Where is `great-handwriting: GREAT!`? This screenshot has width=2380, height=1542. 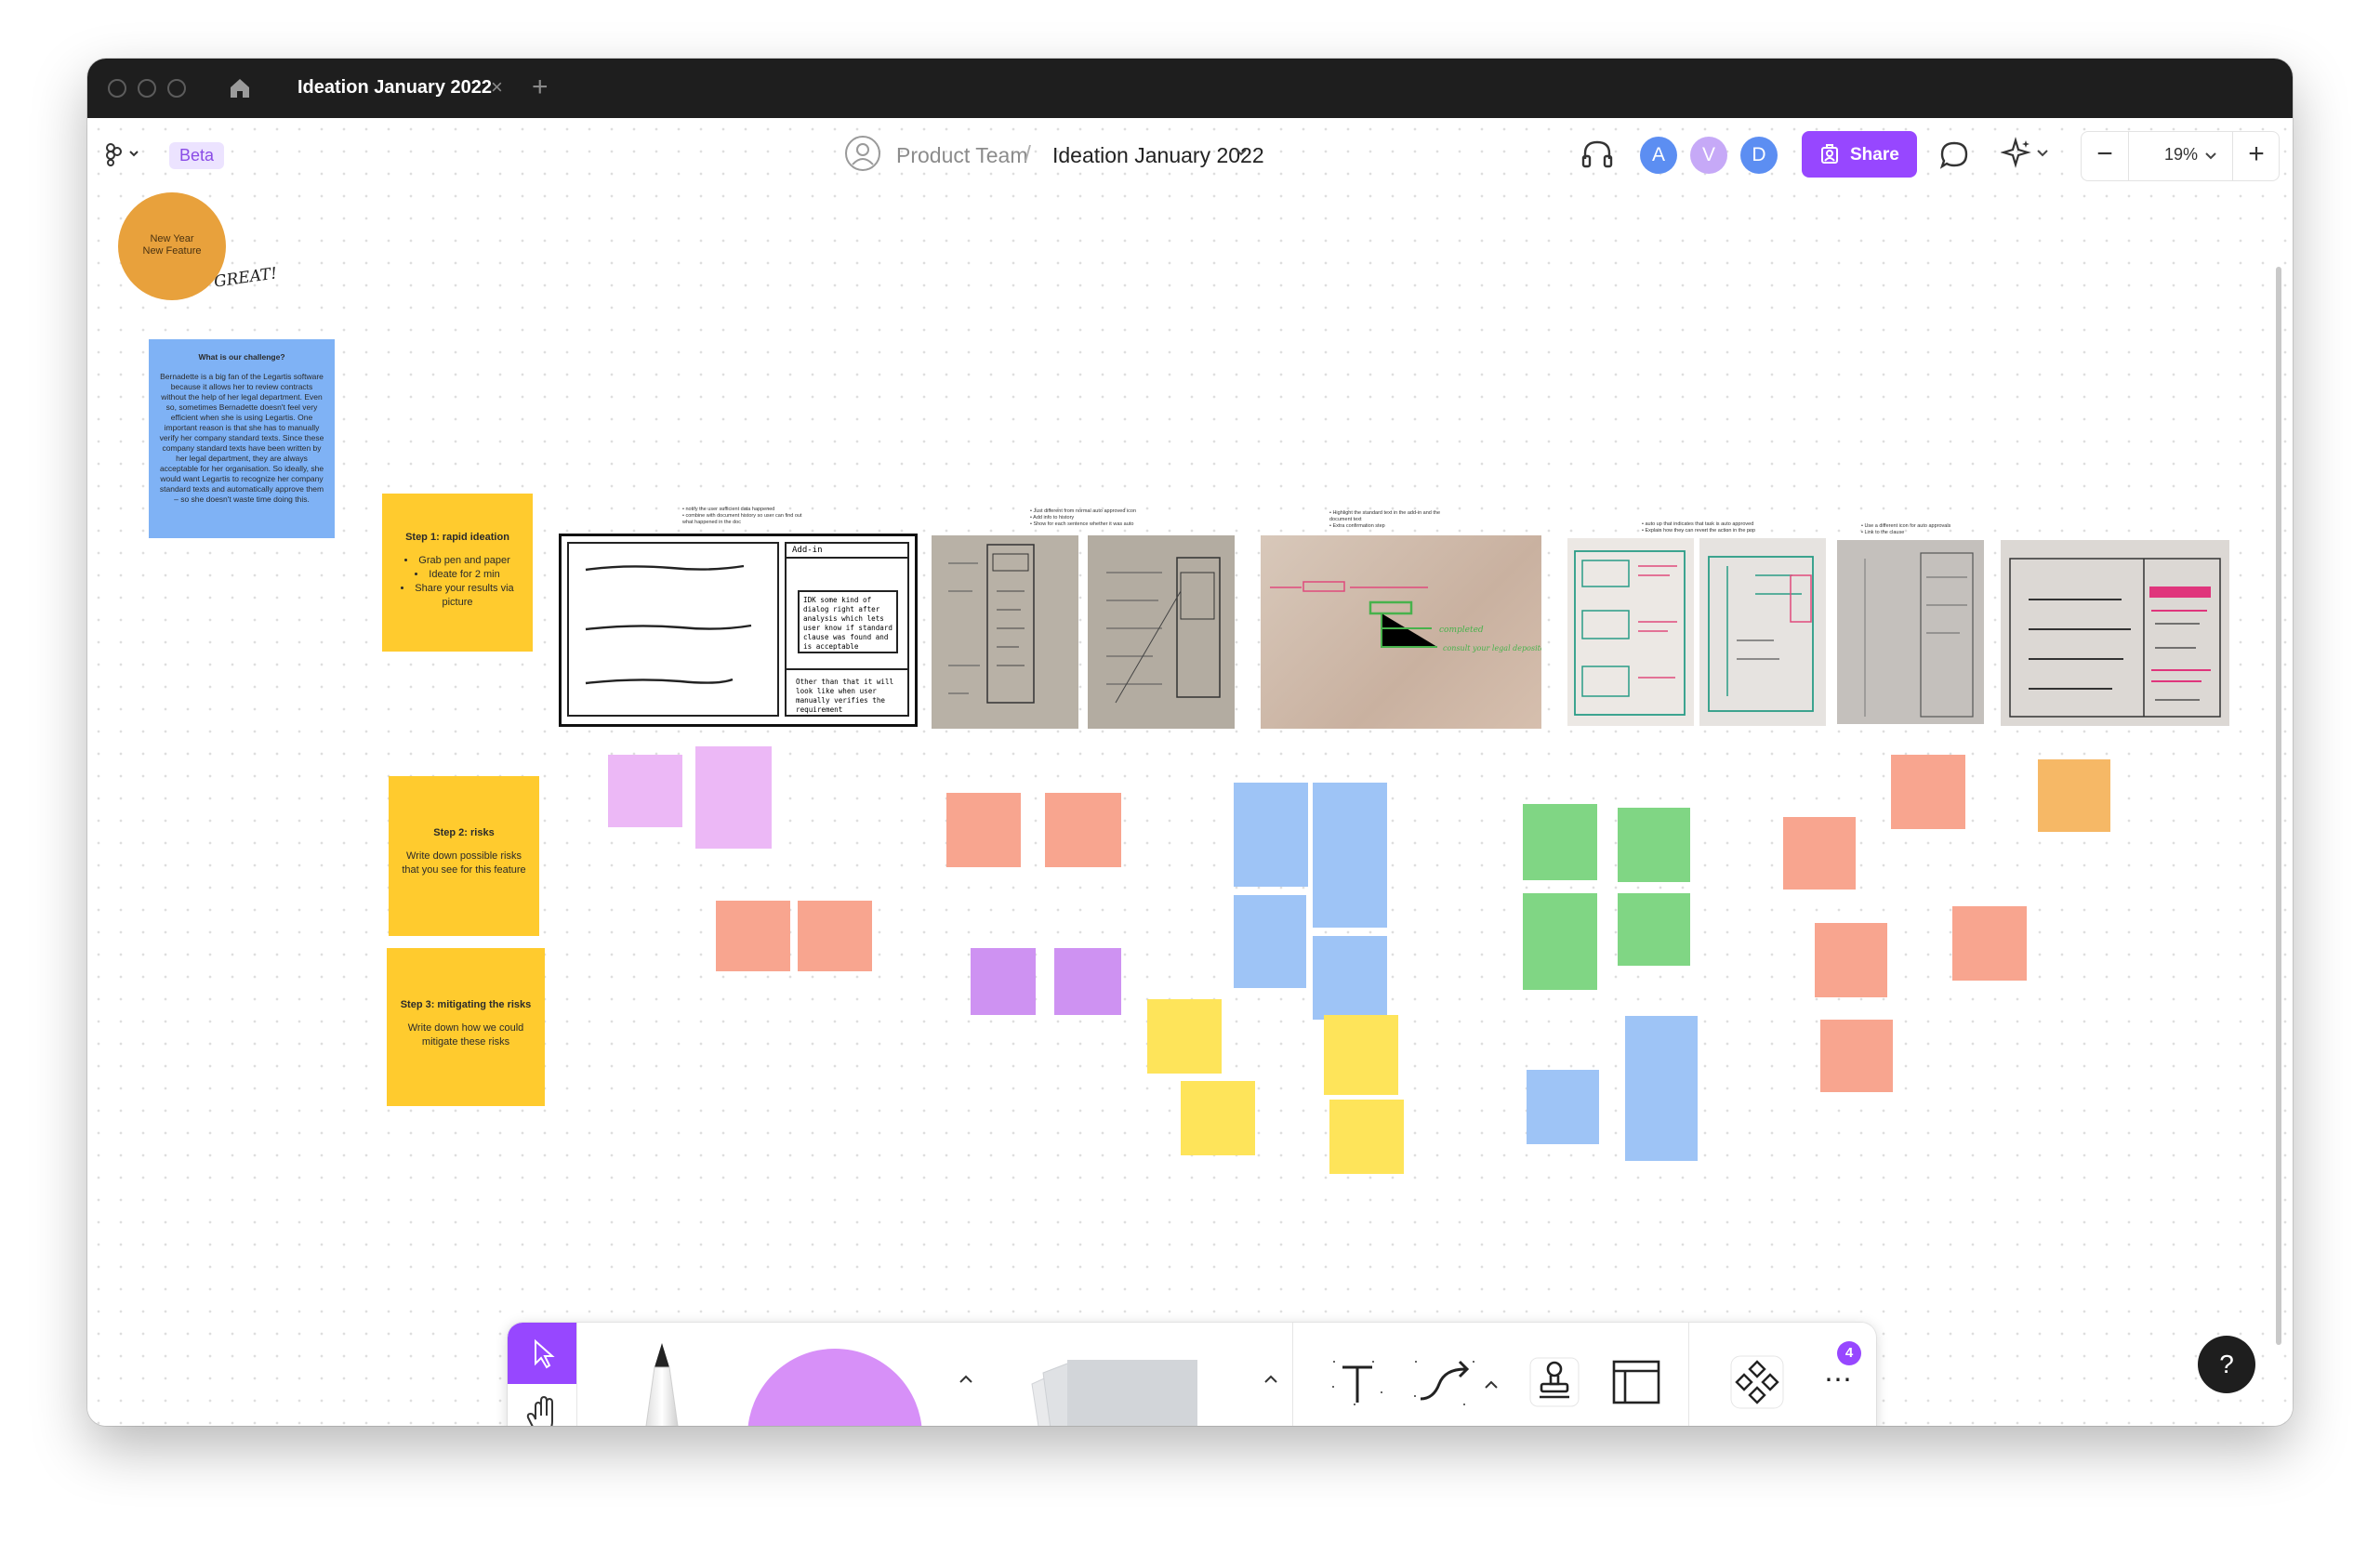 great-handwriting: GREAT! is located at coordinates (245, 278).